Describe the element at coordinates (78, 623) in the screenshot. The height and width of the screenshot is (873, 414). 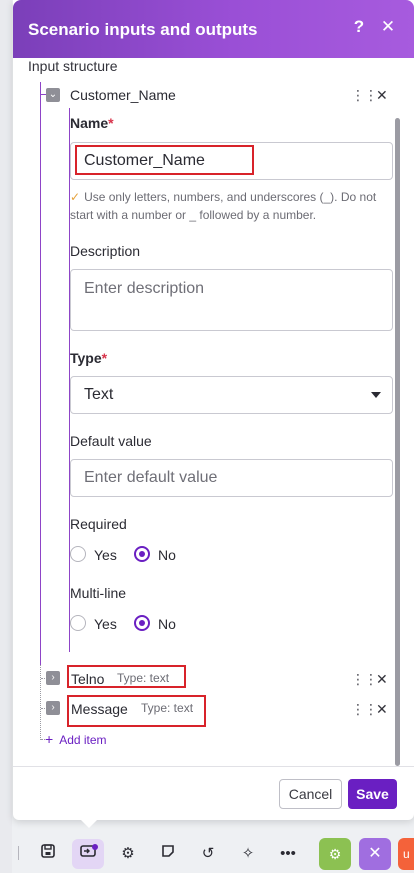
I see `multiline-yes-radio` at that location.